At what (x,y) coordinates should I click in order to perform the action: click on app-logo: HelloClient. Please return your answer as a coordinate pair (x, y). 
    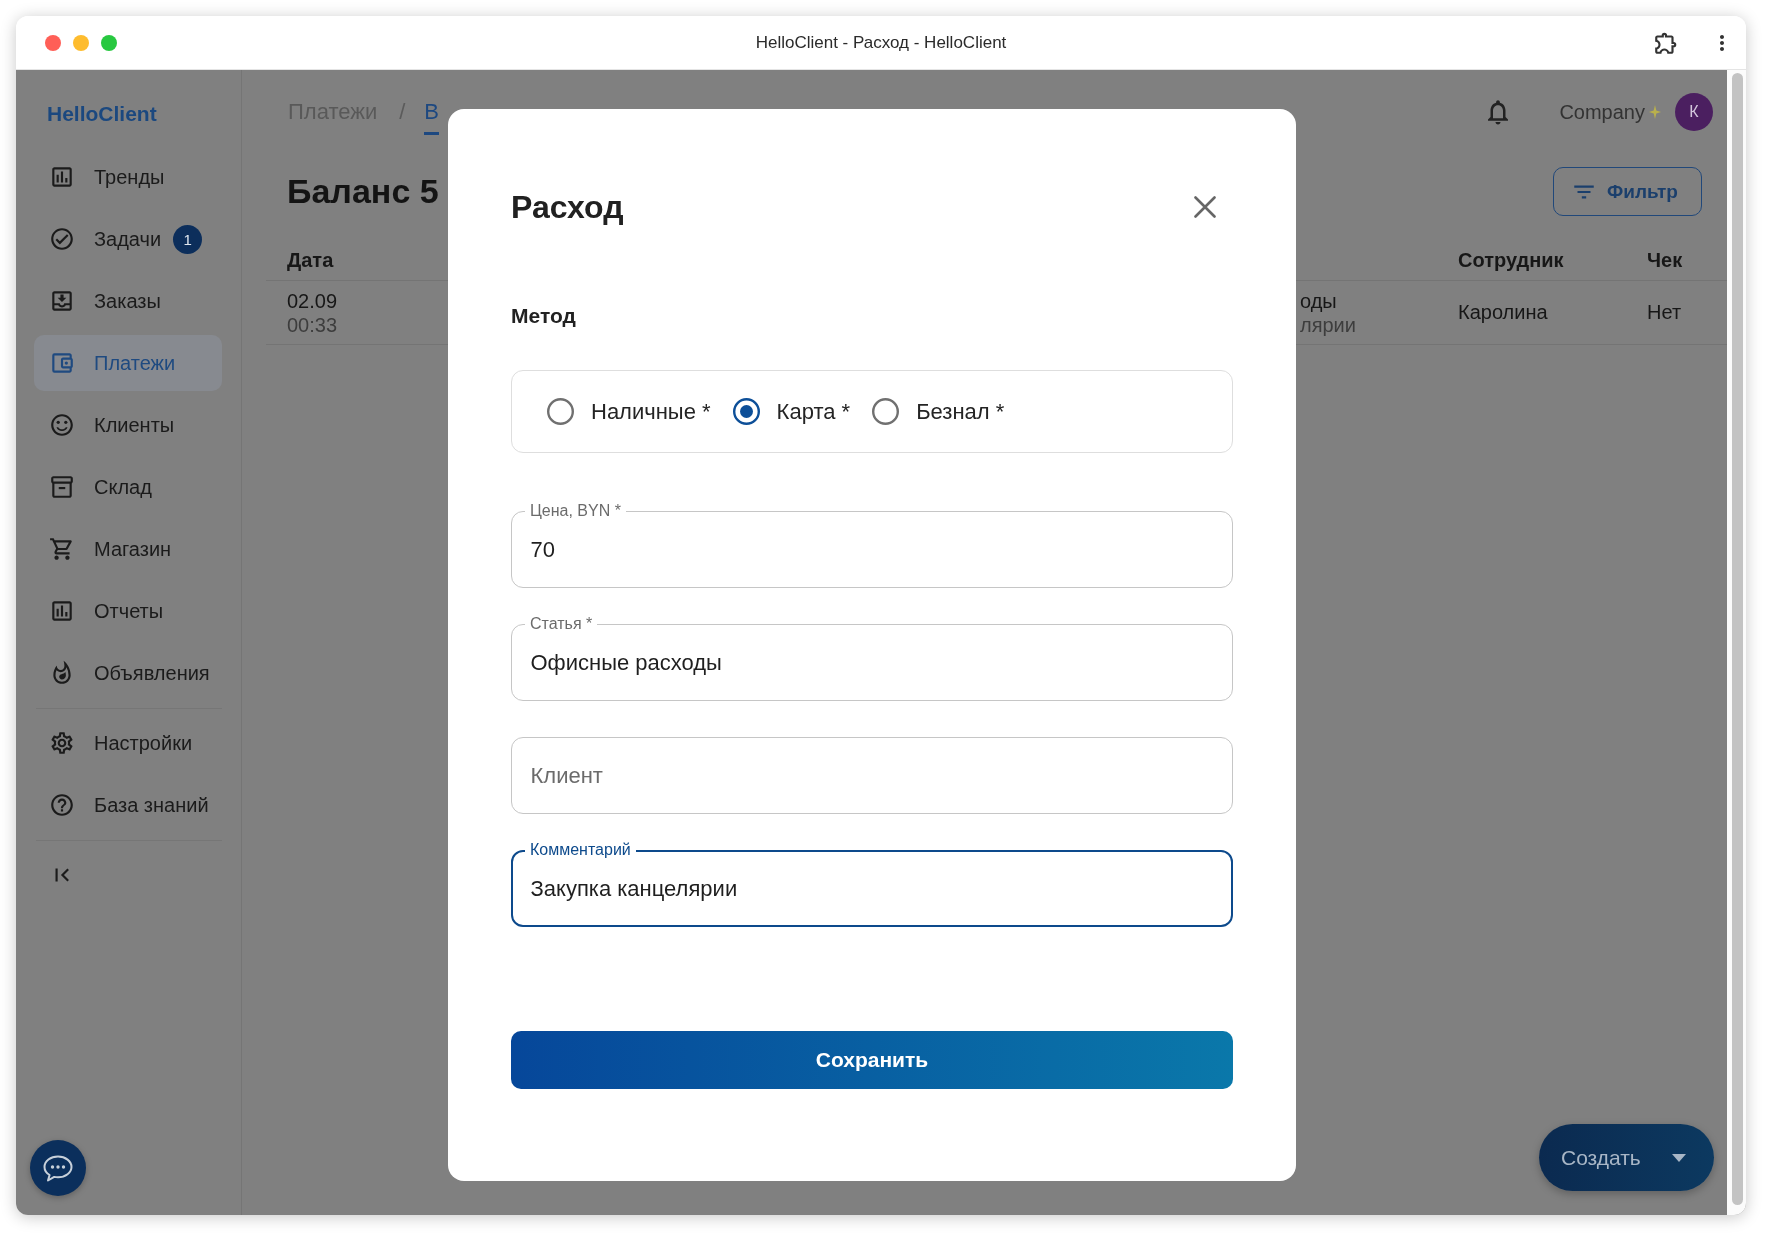
    Looking at the image, I should click on (102, 114).